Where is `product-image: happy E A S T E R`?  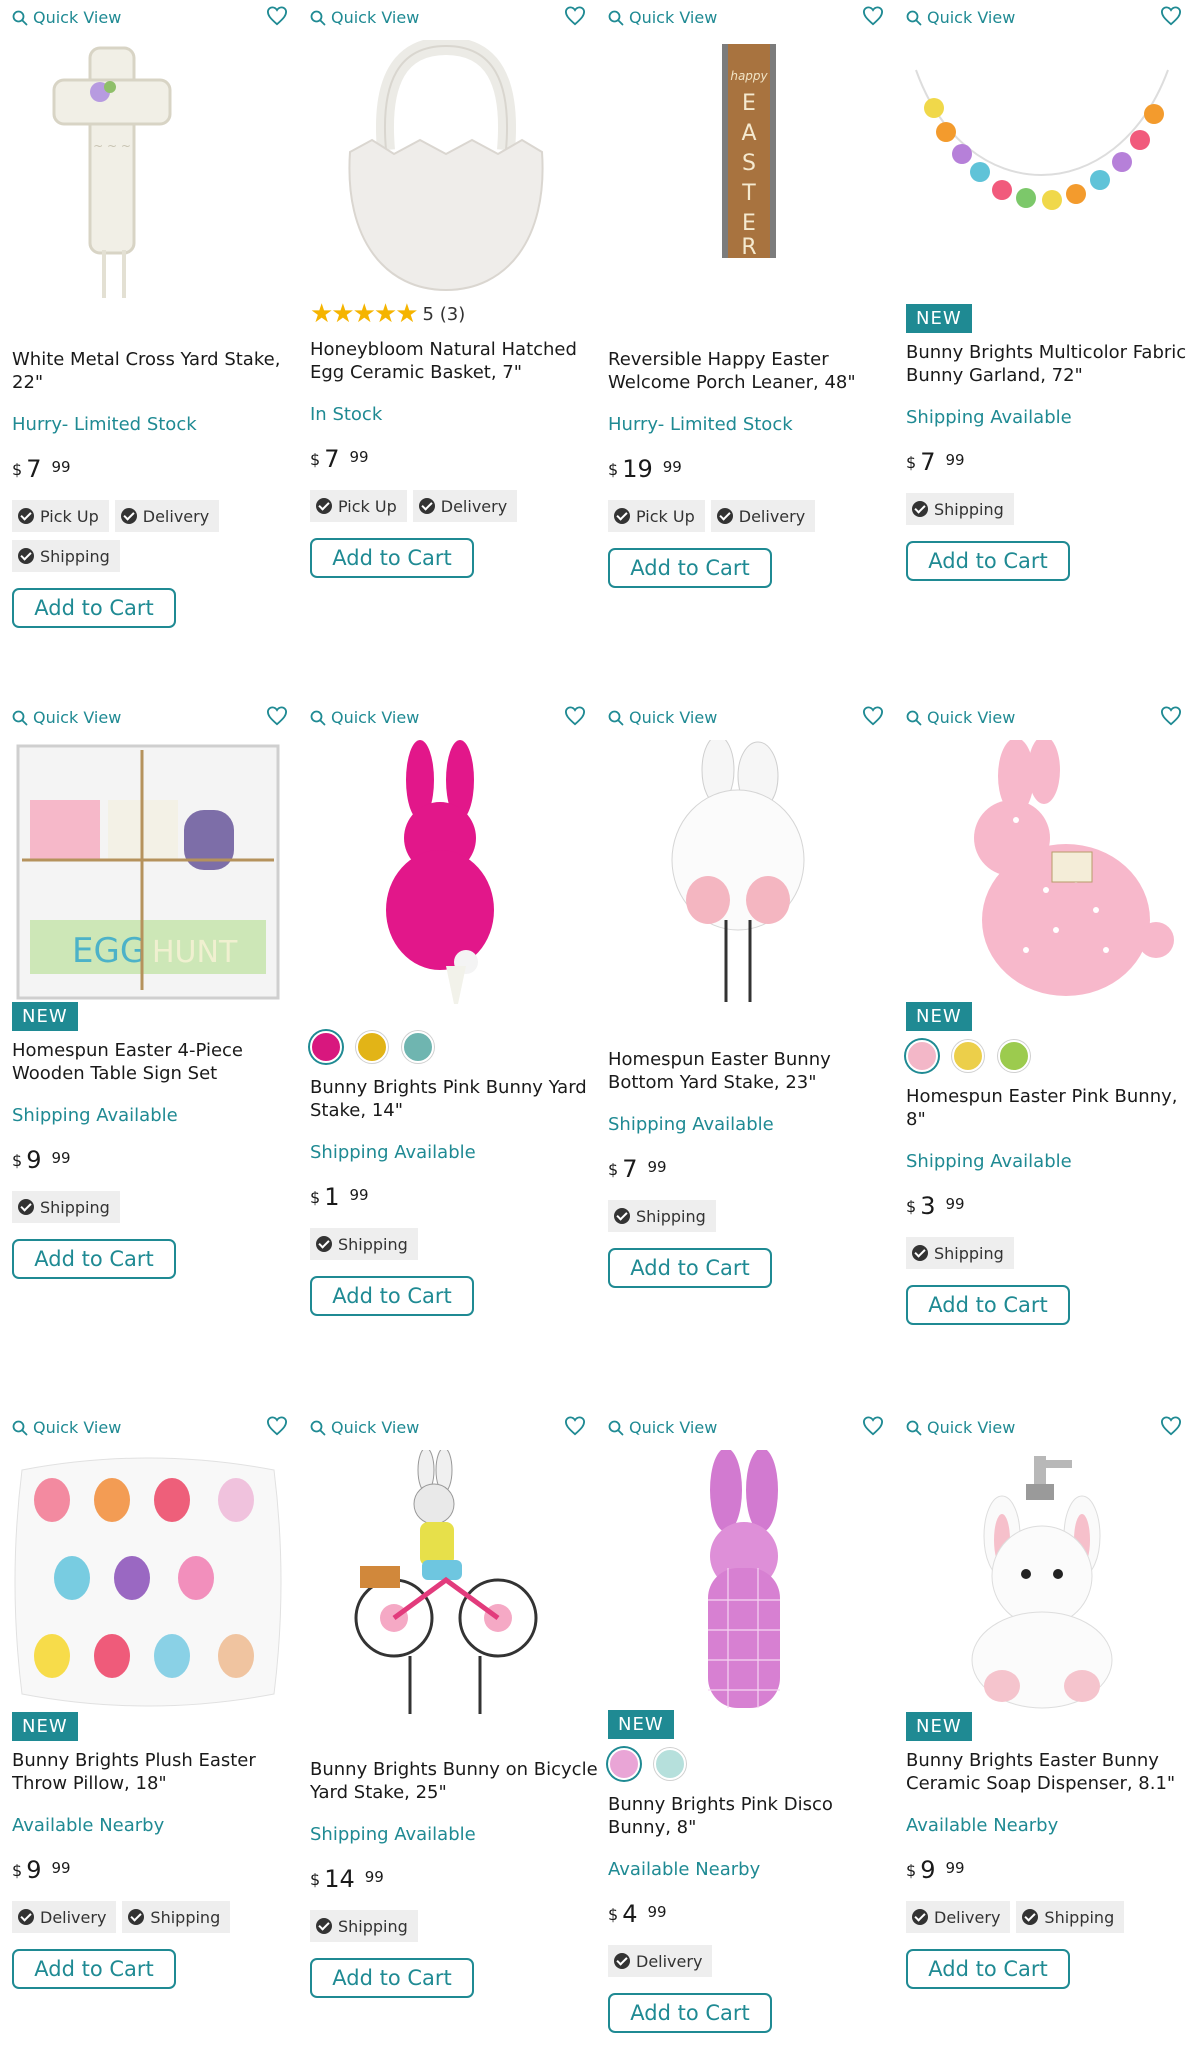
product-image: happy E A S T E R is located at coordinates (744, 172).